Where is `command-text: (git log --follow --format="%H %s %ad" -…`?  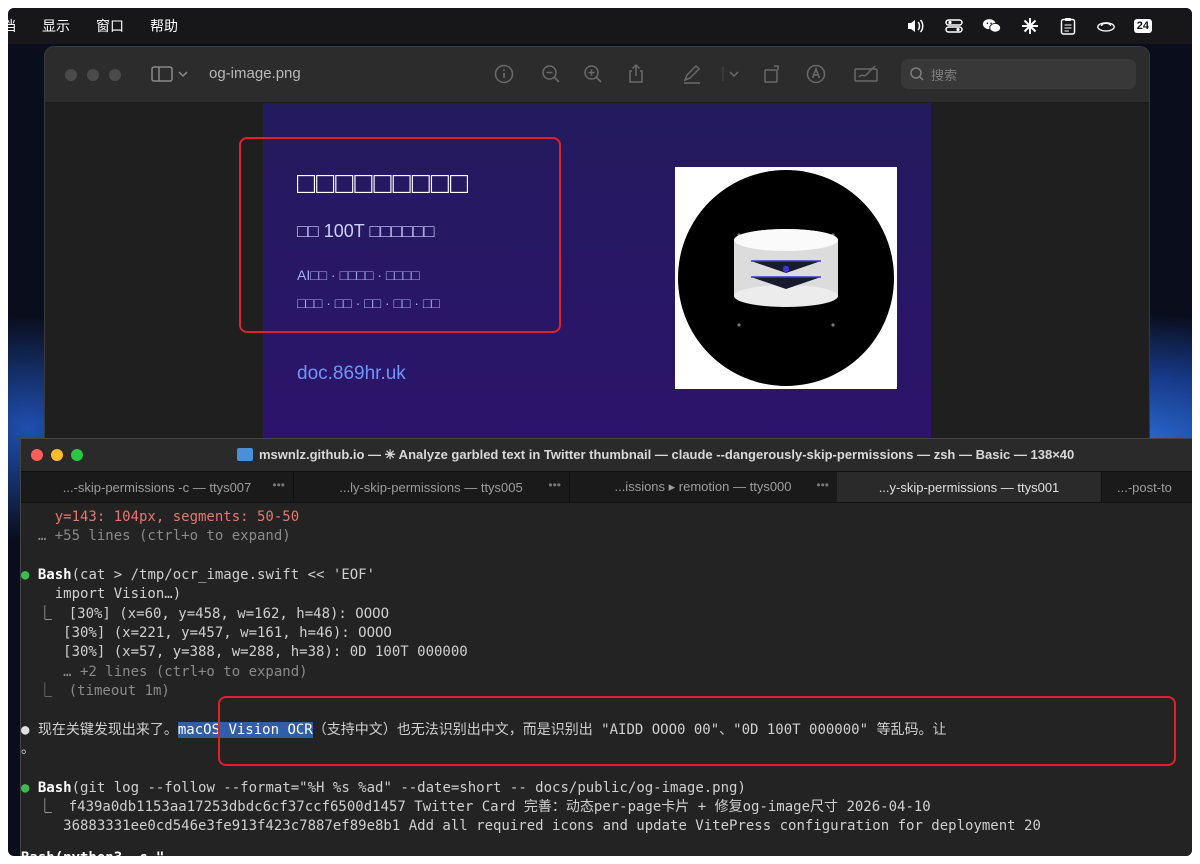
command-text: (git log --follow --format="%H %s %ad" -… is located at coordinates (408, 788).